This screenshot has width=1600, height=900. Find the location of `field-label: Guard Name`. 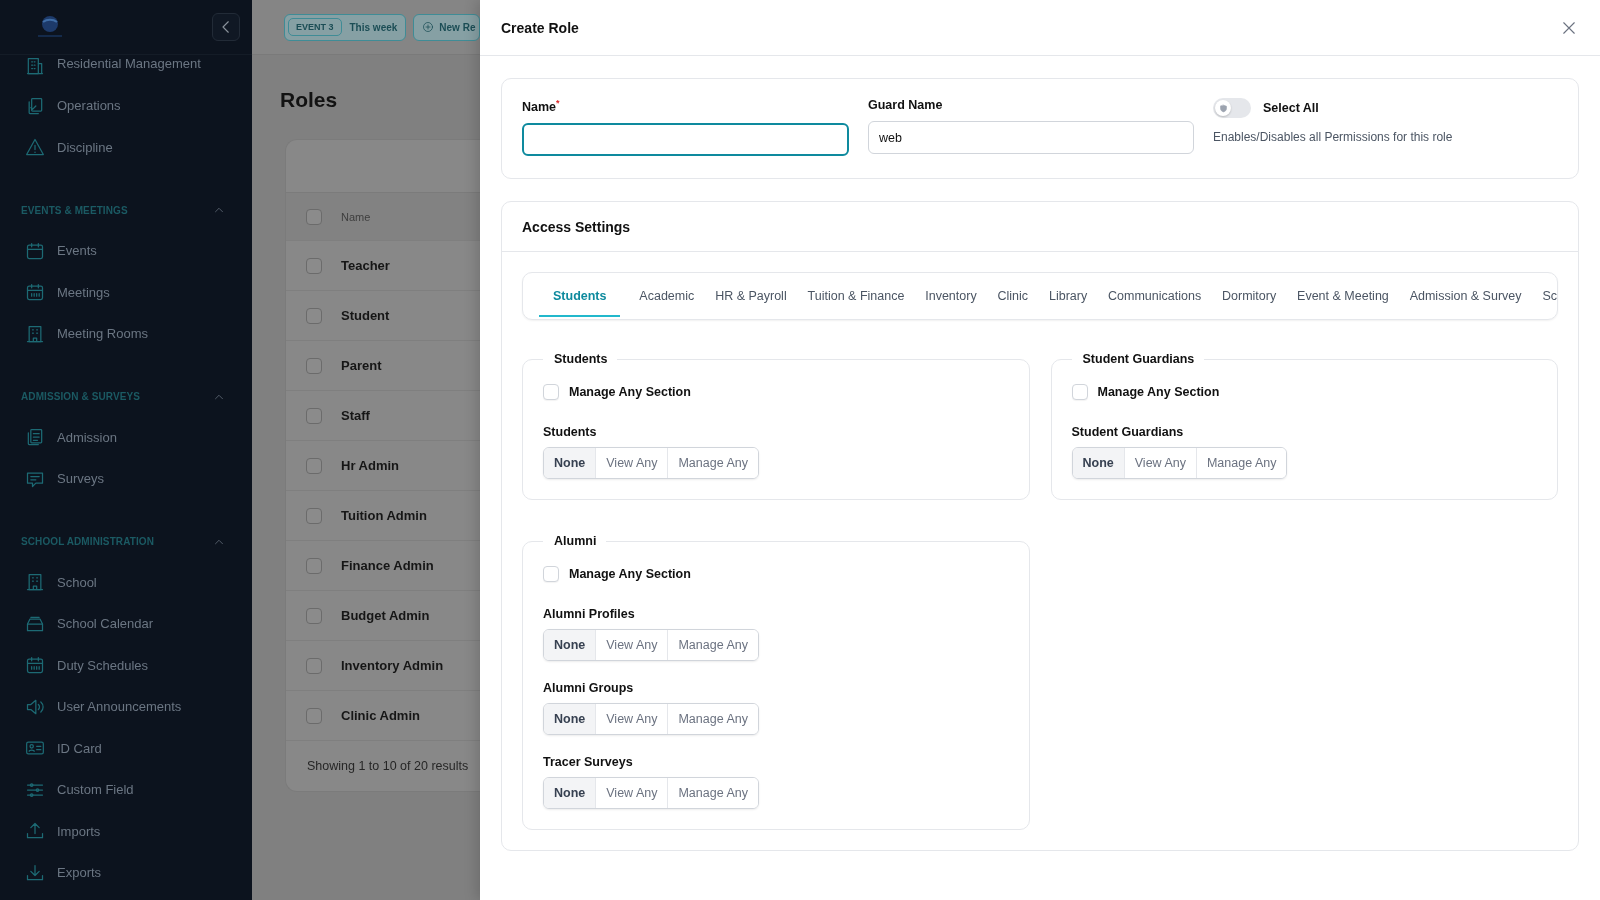

field-label: Guard Name is located at coordinates (906, 105).